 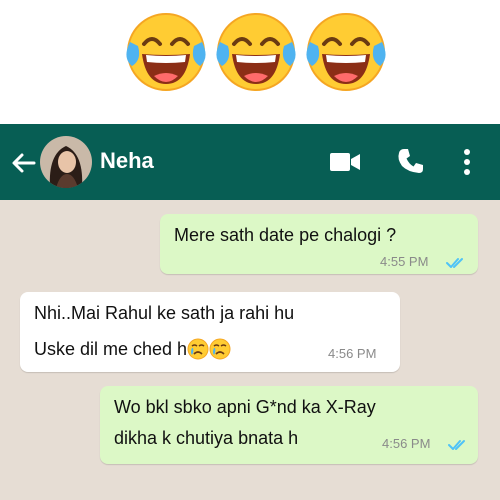 I want to click on video-call-icon, so click(x=345, y=162).